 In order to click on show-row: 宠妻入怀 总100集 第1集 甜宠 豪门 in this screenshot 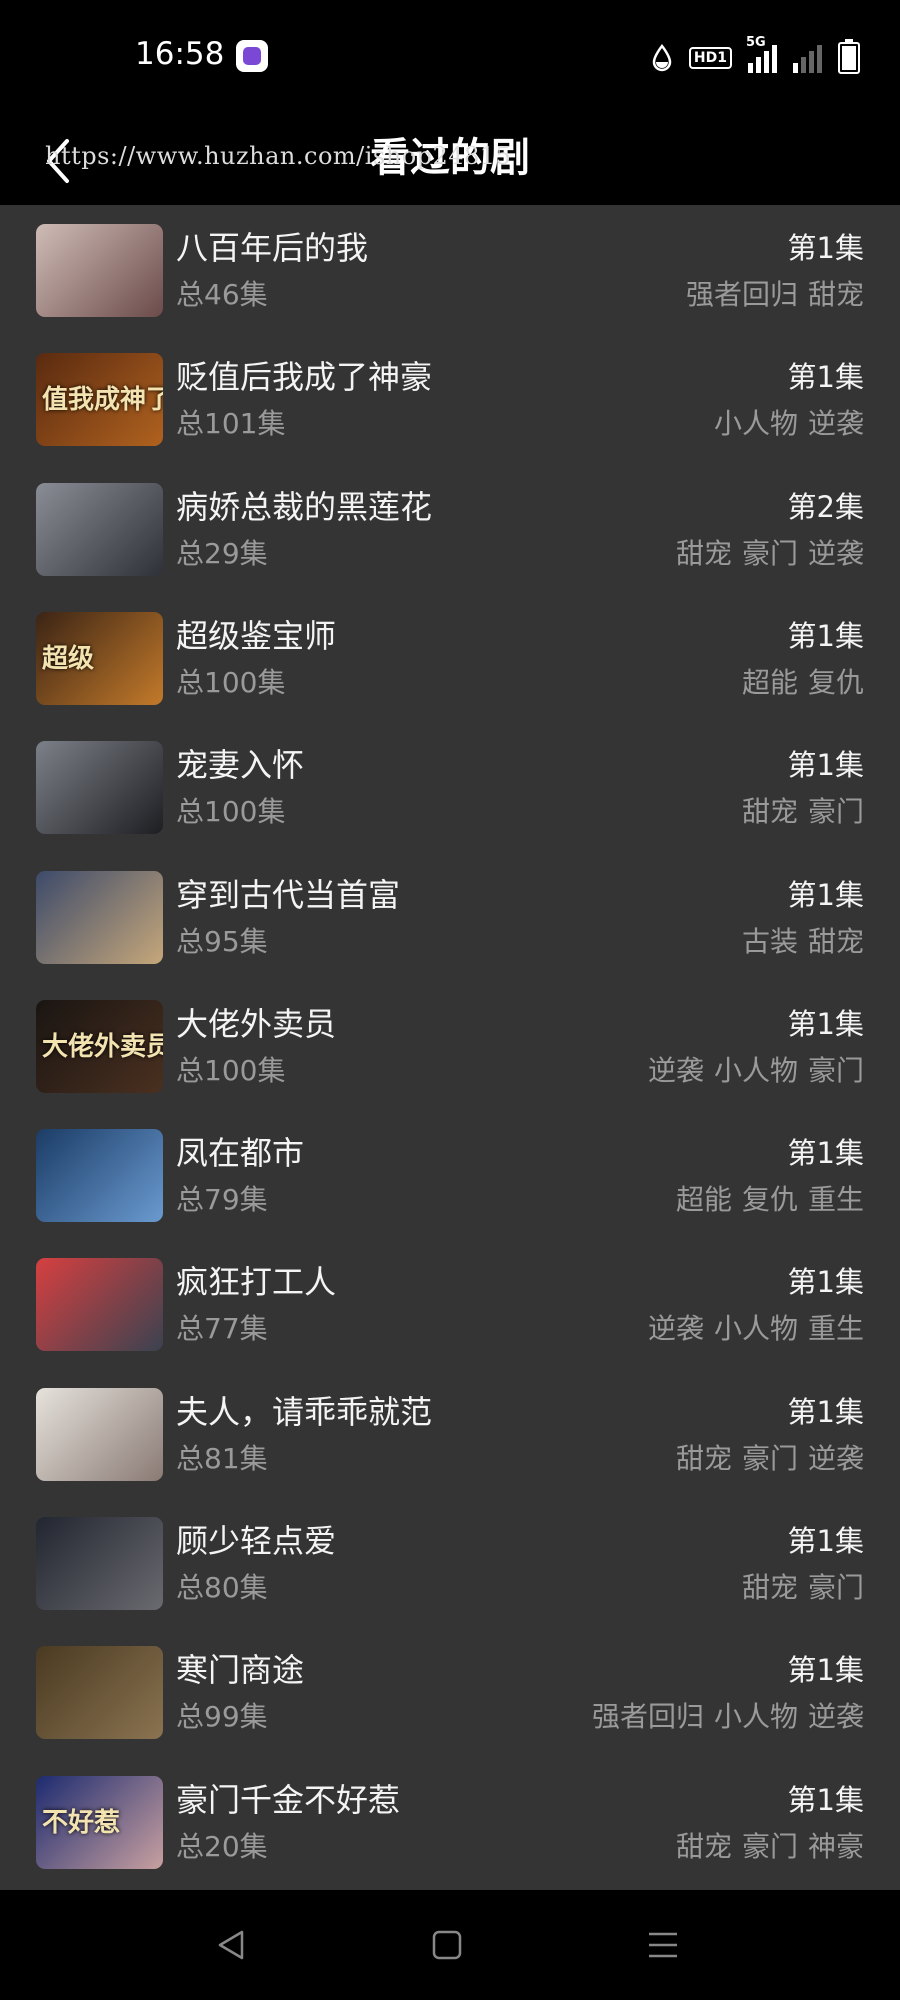, I will do `click(450, 786)`.